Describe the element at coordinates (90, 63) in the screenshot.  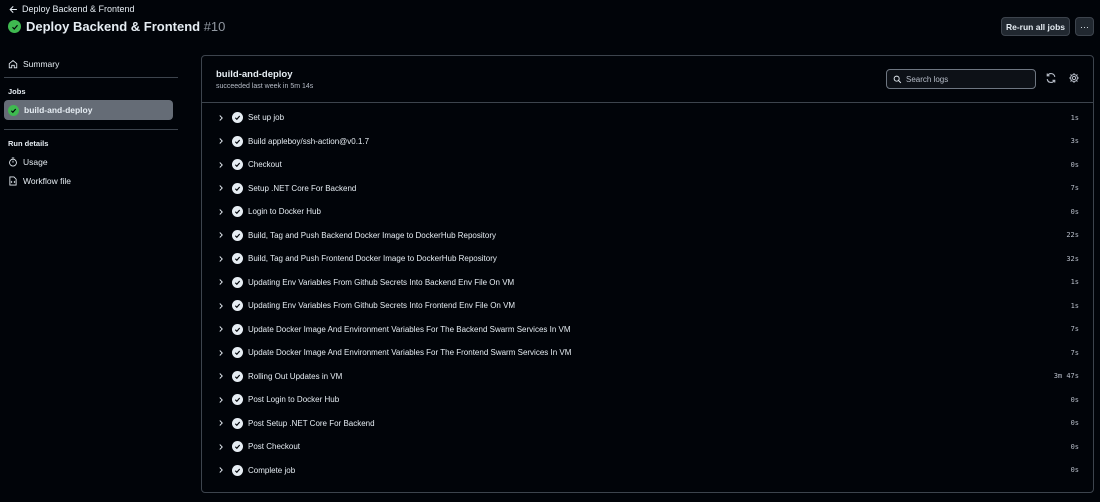
I see `sidebar-item-summary: Summary` at that location.